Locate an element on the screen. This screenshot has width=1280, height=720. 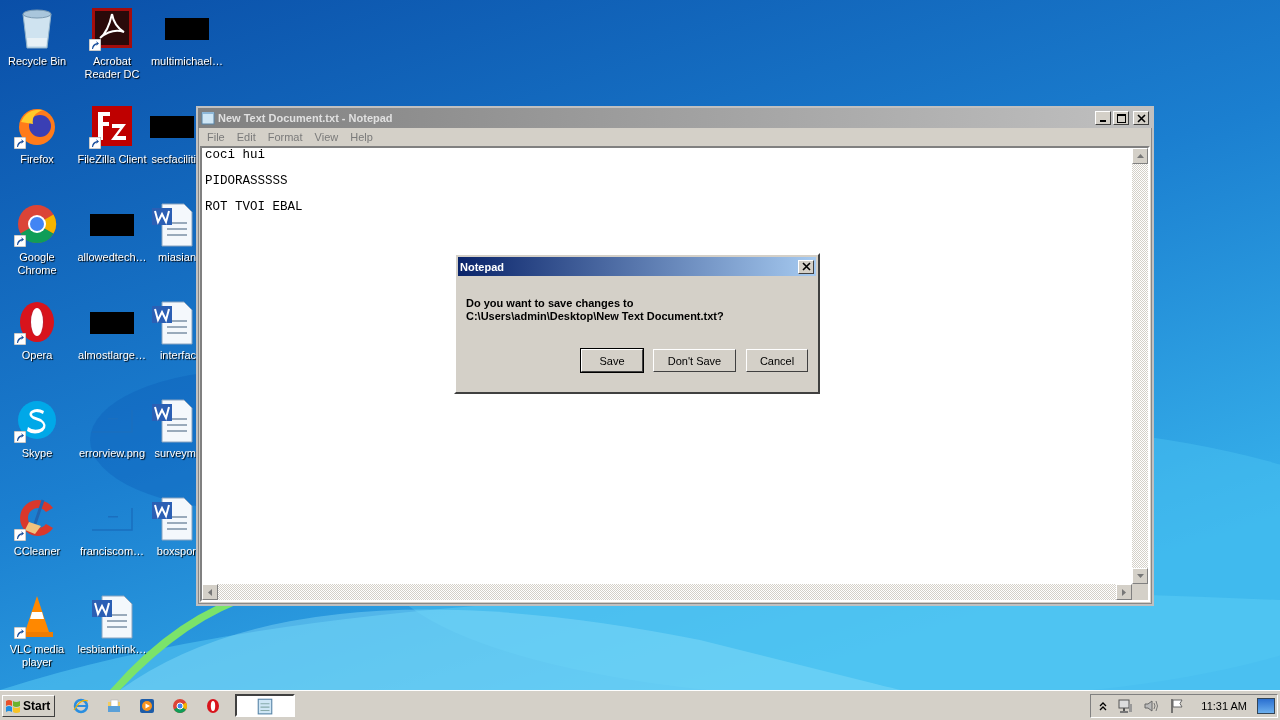
icon-label: Skype is located at coordinates (37, 453).